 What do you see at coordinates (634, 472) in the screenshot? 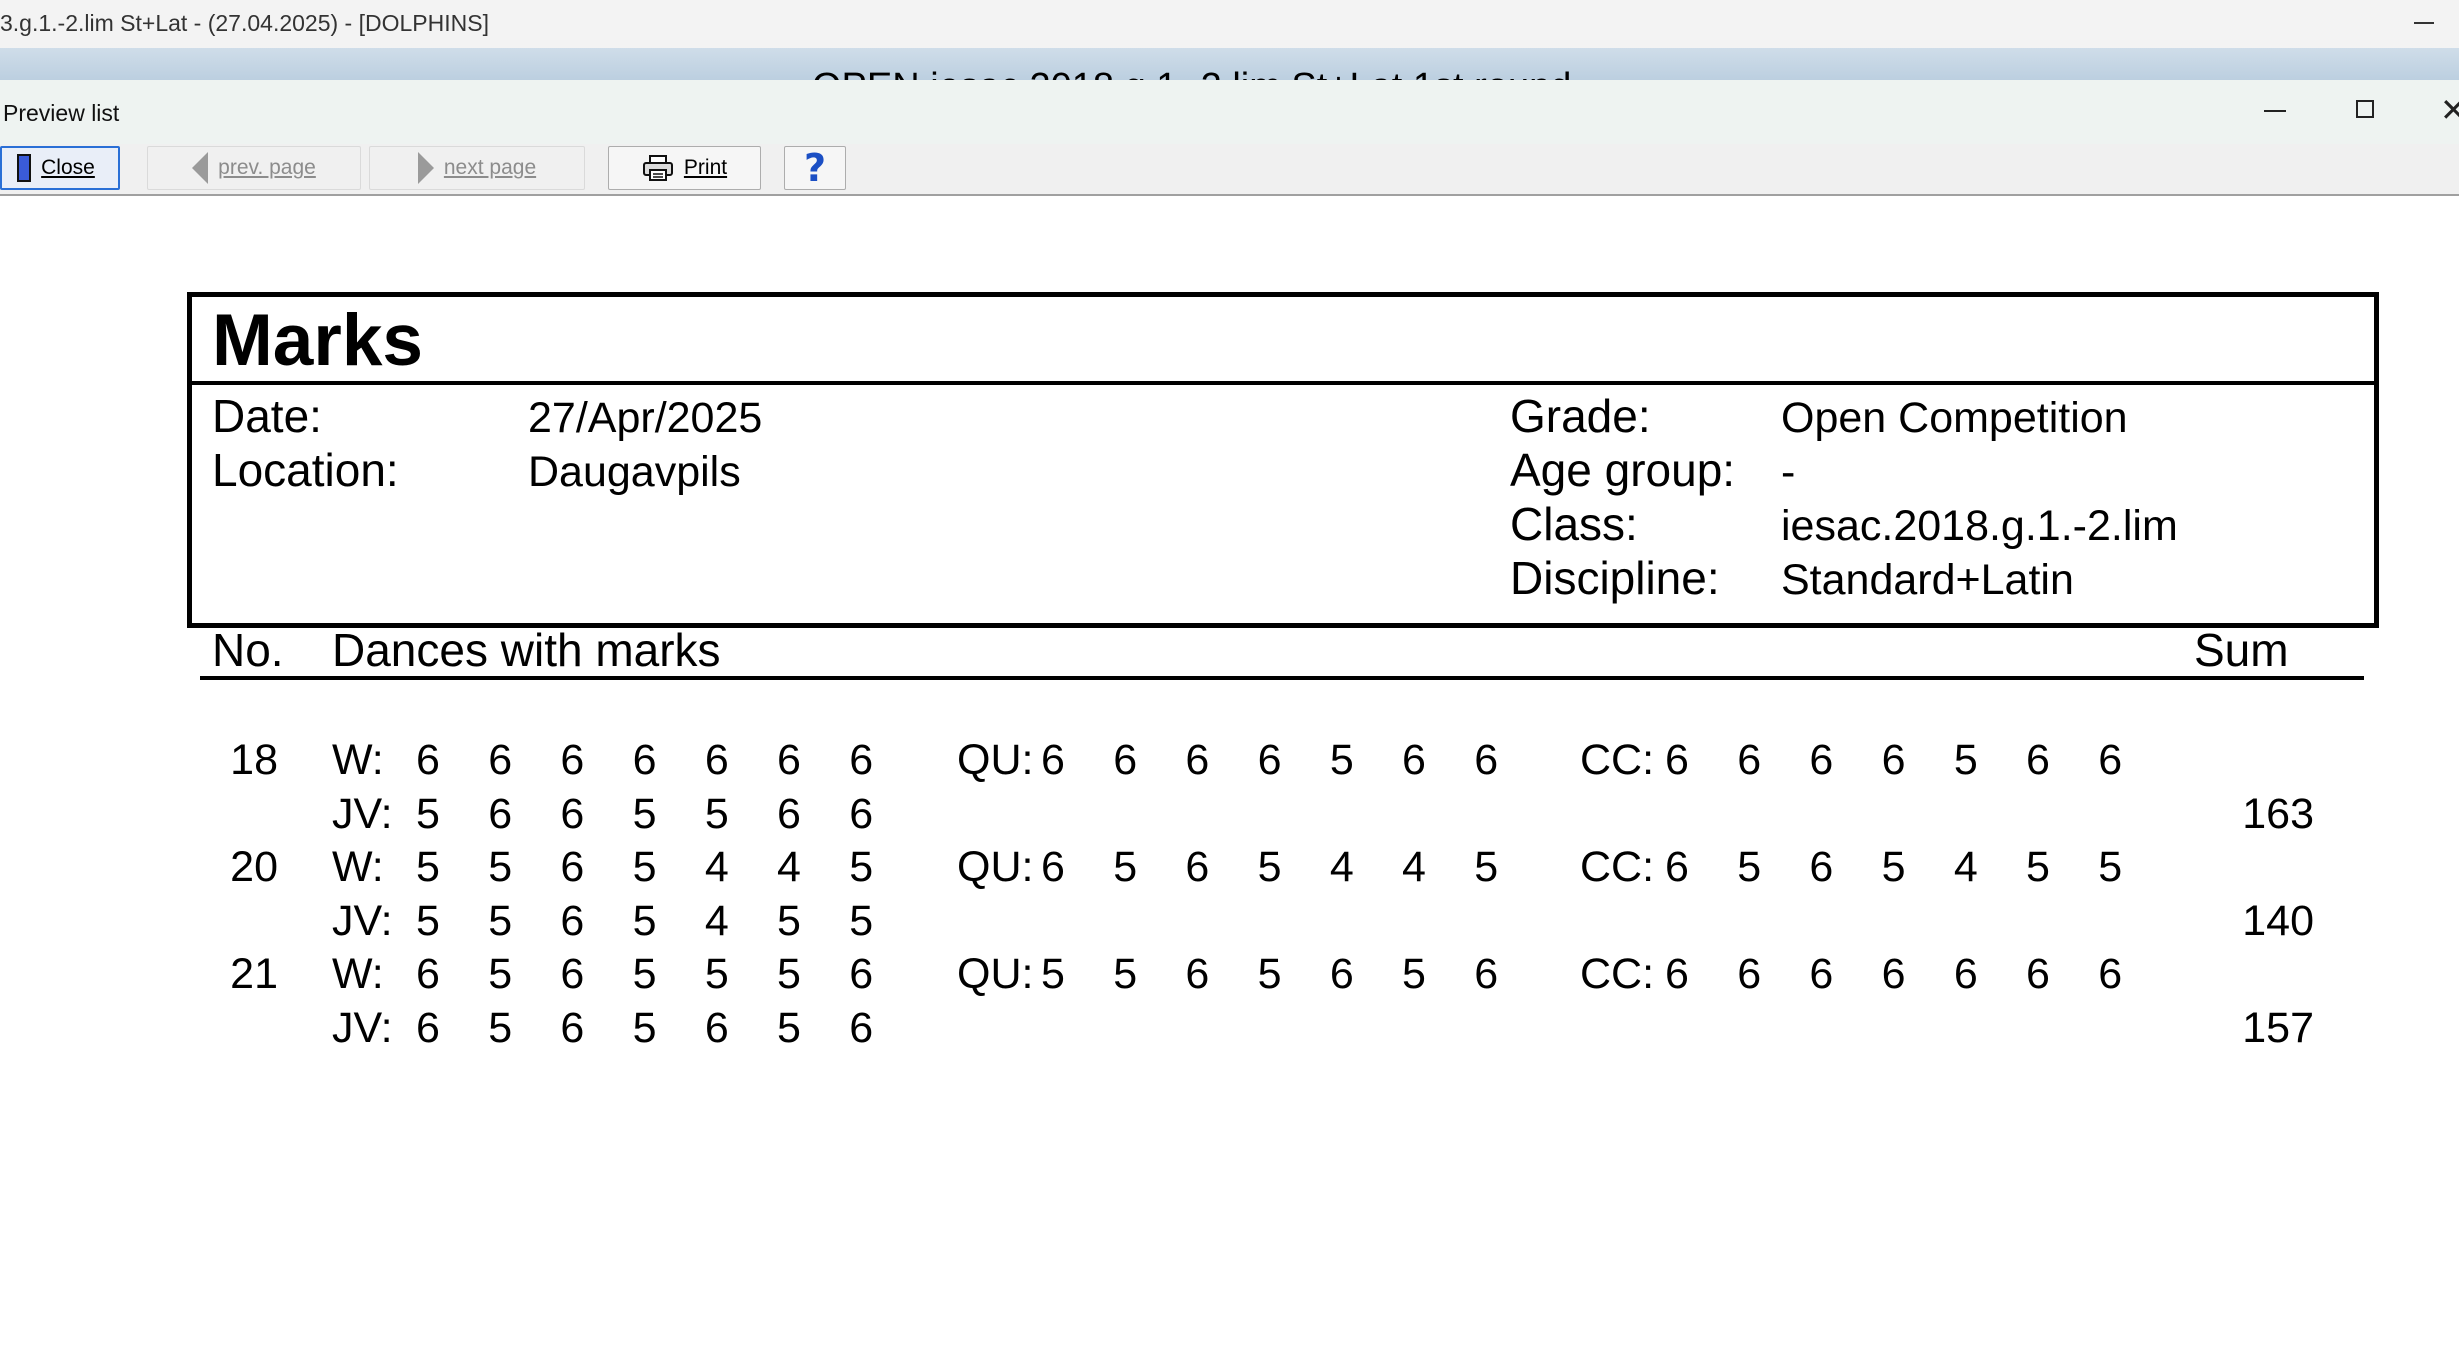
I see `location-value: Daugavpils` at bounding box center [634, 472].